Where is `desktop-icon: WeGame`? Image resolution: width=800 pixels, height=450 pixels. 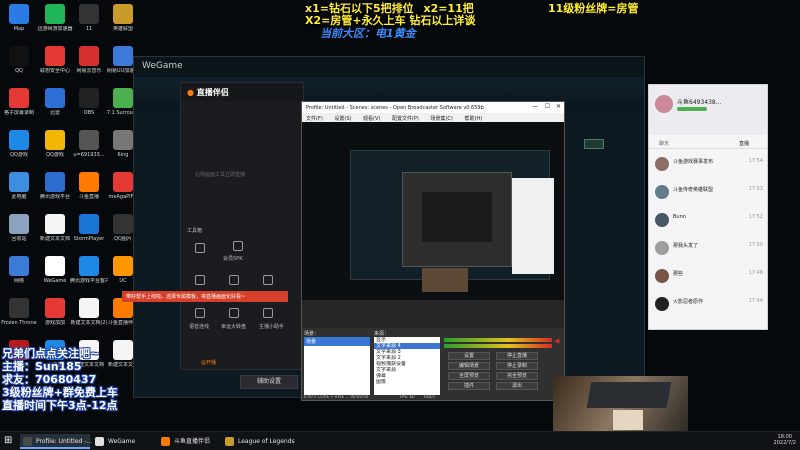 desktop-icon: WeGame is located at coordinates (55, 270).